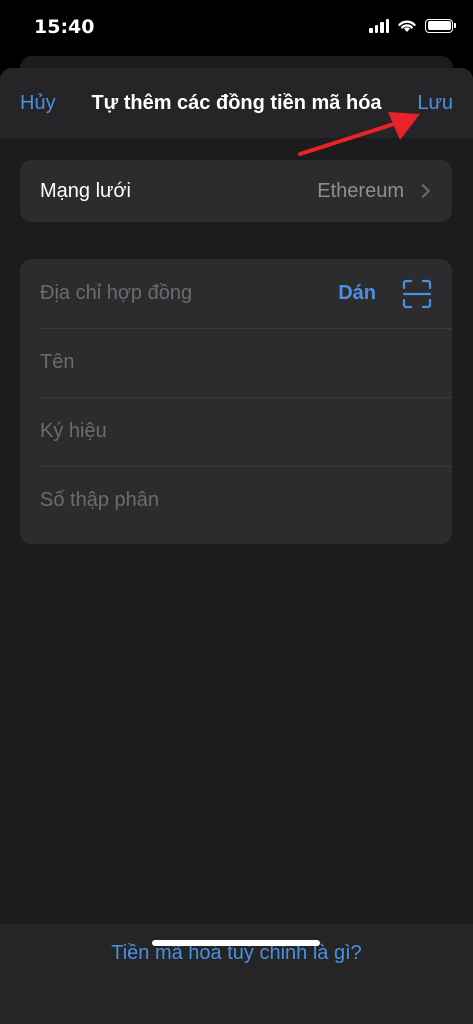 This screenshot has width=473, height=1024. Describe the element at coordinates (357, 293) in the screenshot. I see `paste-button: Dán` at that location.